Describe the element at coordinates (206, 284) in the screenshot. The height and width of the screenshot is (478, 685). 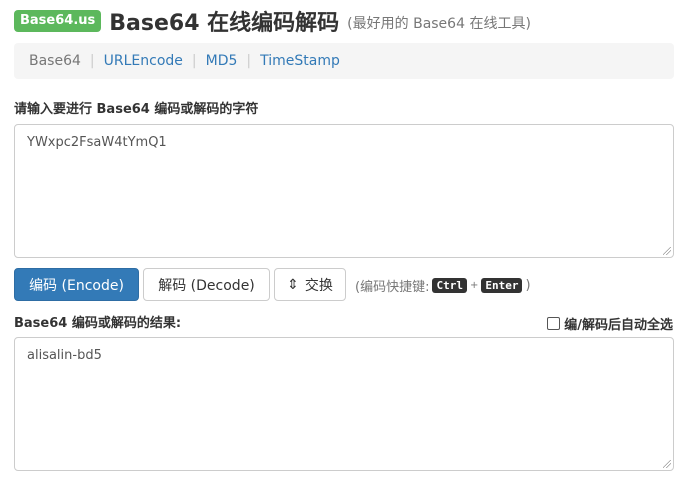
I see `decode-button: 解码 (Decode)` at that location.